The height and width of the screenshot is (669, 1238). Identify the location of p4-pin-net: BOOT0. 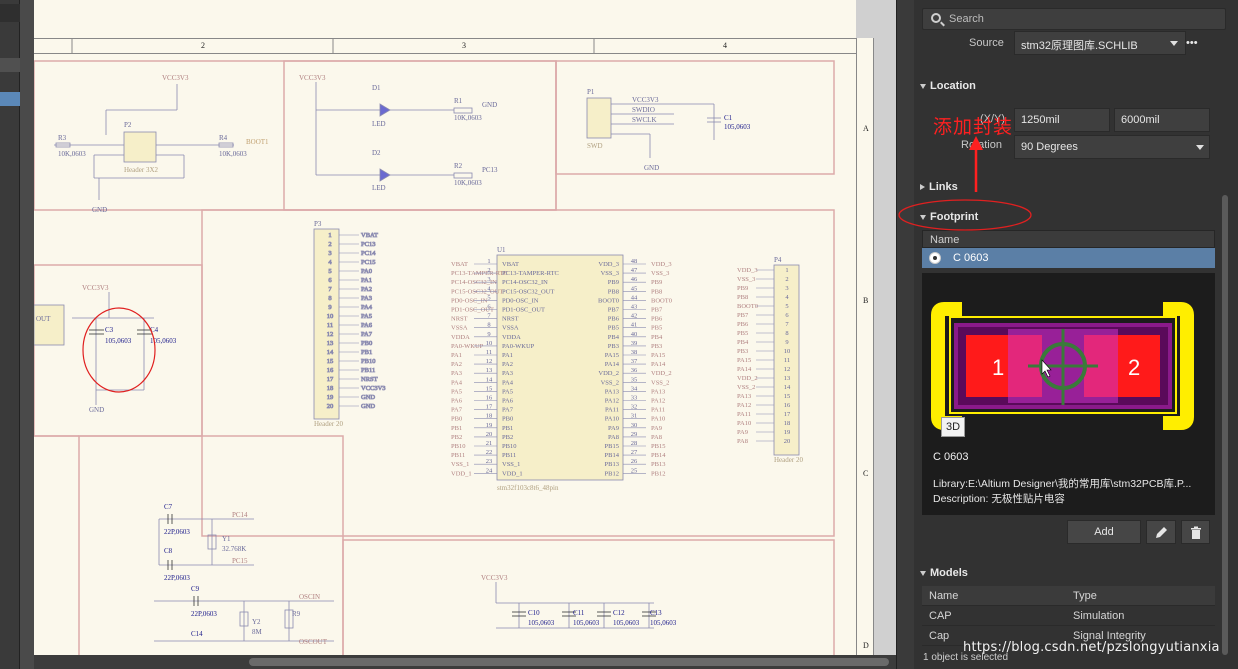
(747, 306).